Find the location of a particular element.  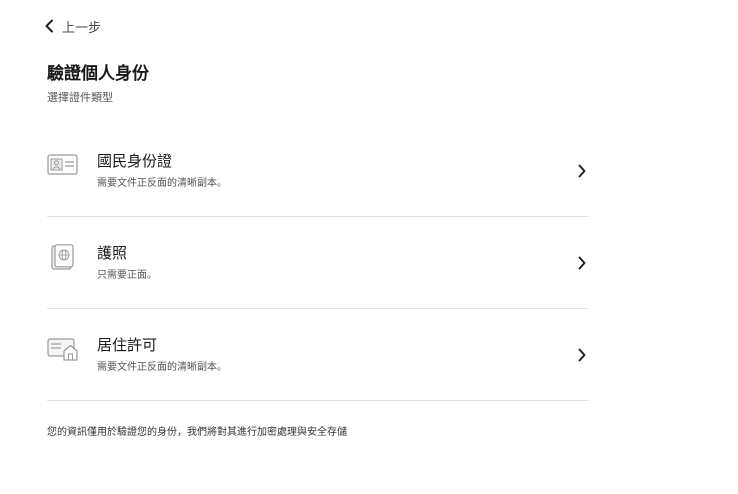

option-title: 國民身份證 is located at coordinates (135, 161).